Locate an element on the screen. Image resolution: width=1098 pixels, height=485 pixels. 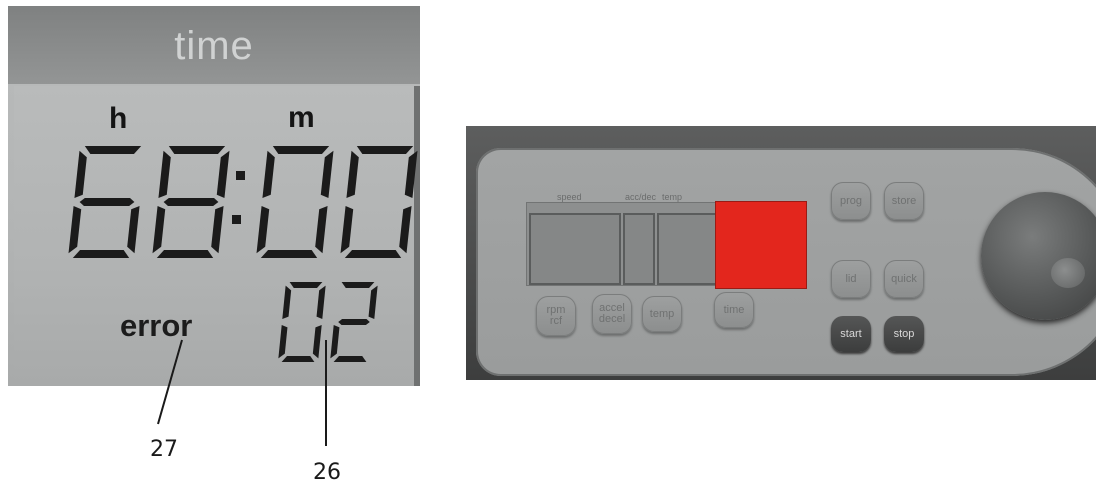
acc-window is located at coordinates (639, 249).